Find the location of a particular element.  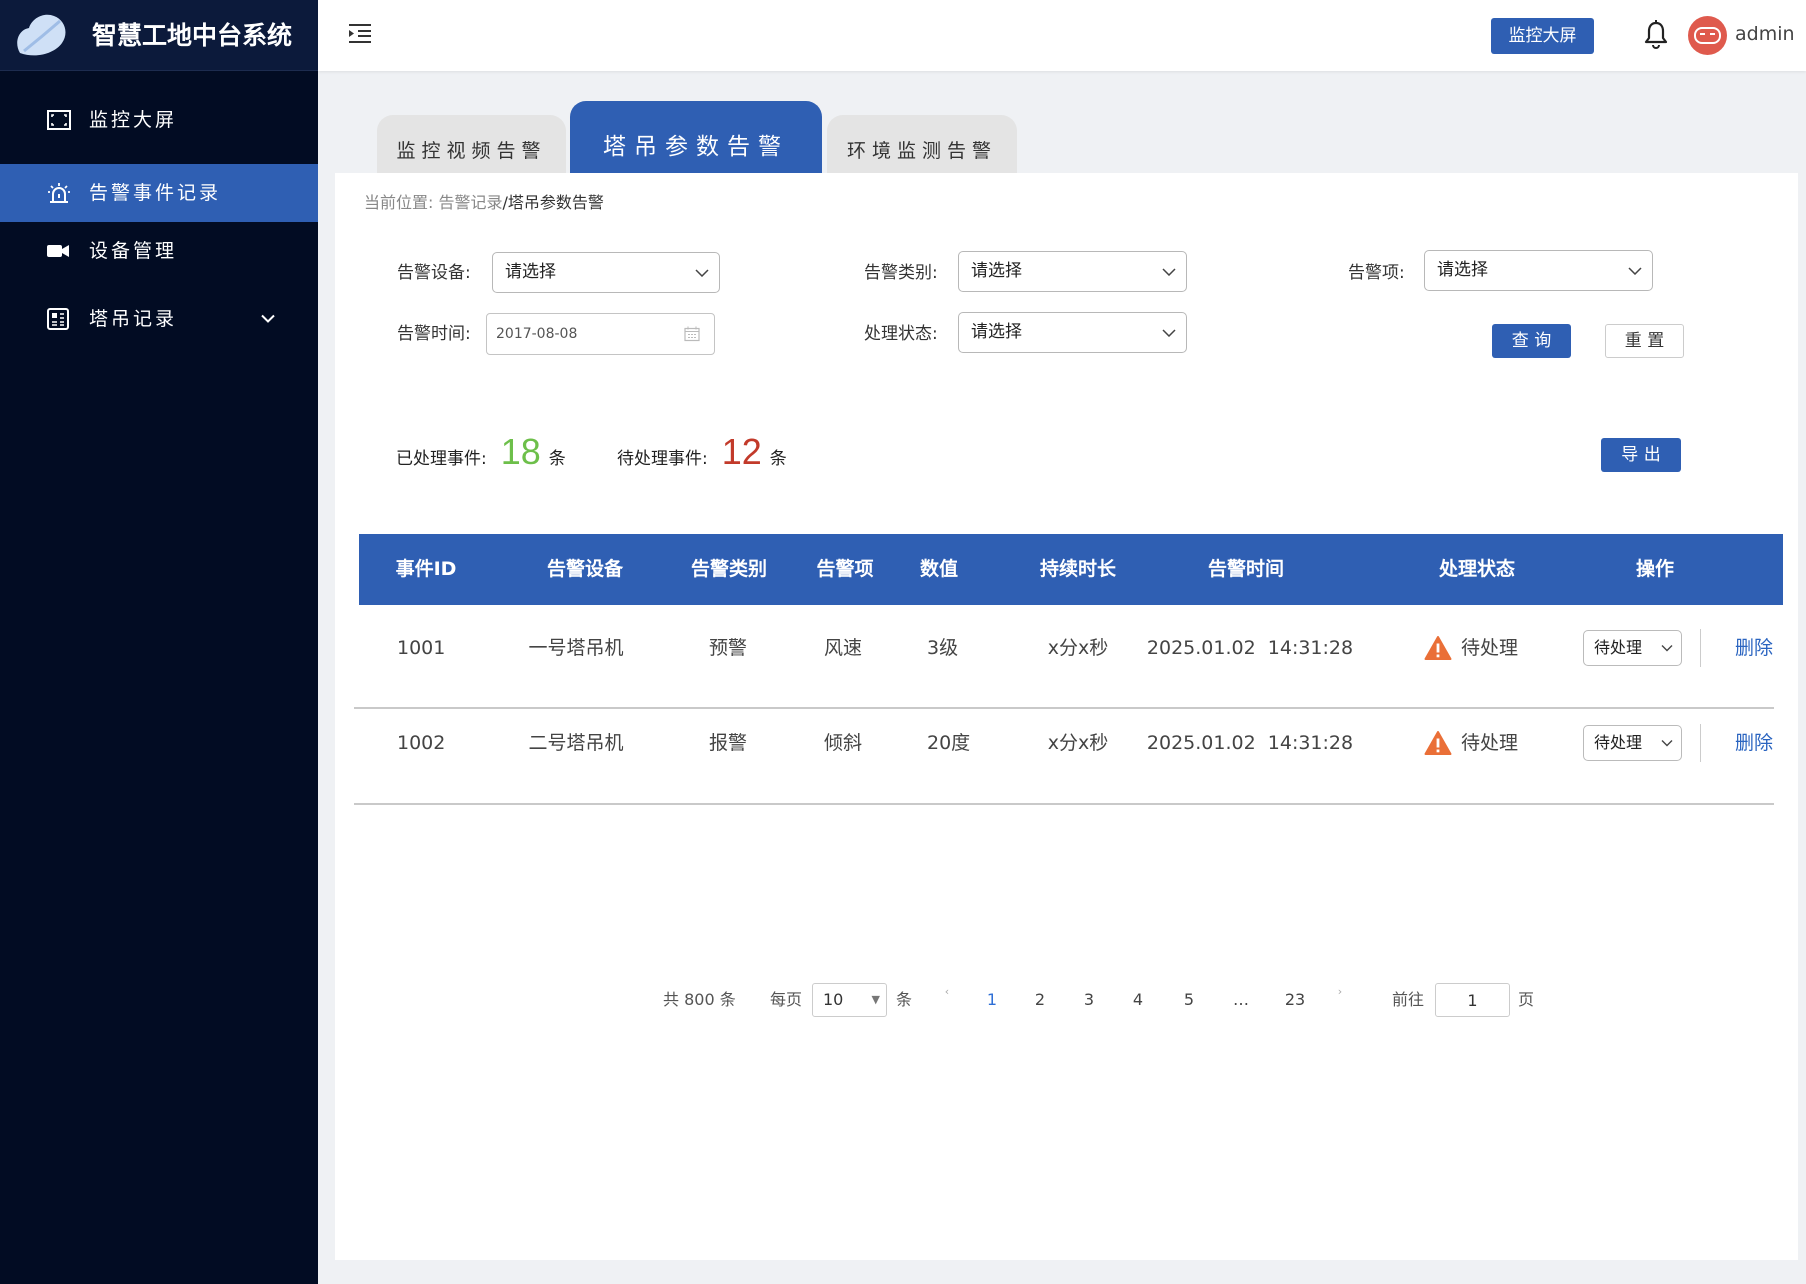

sidebar-item-alarm-records: 告警事件记录 is located at coordinates (159, 193).